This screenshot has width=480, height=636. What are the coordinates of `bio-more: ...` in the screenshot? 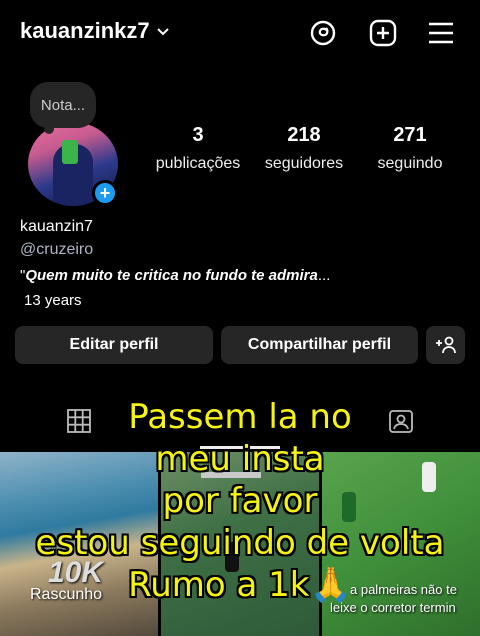 It's located at (324, 275).